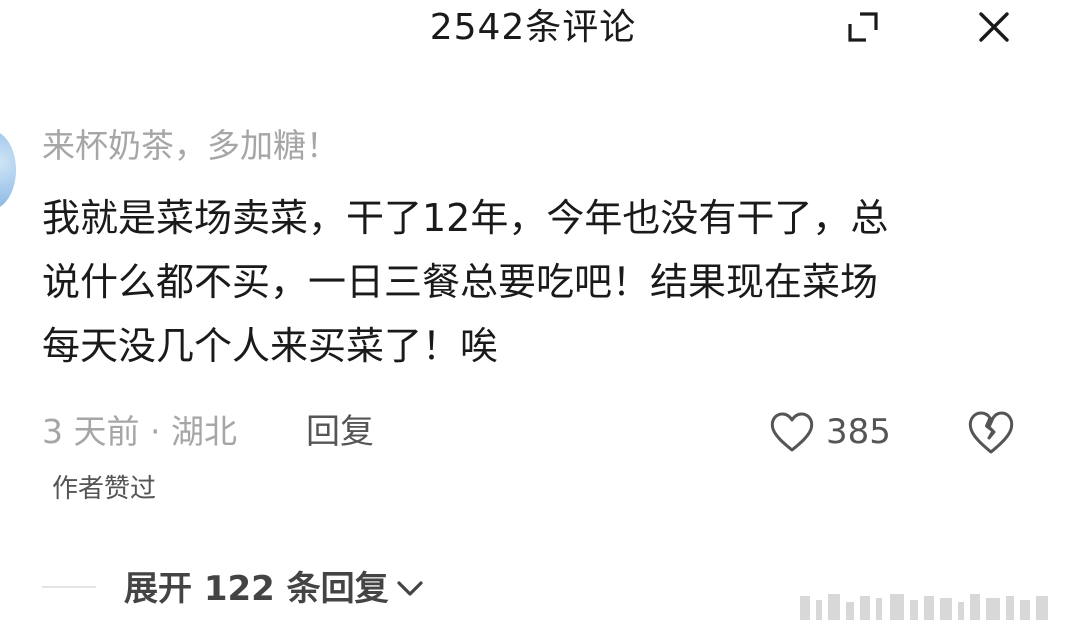 The width and height of the screenshot is (1066, 634). What do you see at coordinates (460, 282) in the screenshot?
I see `comment-line: 说什么都不买，一日三餐总要吃吧！结果现在菜场` at bounding box center [460, 282].